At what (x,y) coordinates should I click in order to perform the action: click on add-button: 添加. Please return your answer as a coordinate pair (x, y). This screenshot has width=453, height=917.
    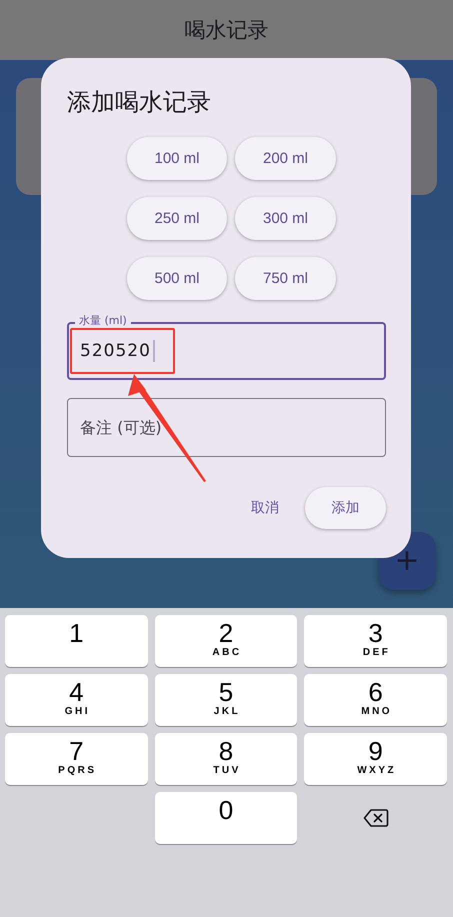
    Looking at the image, I should click on (345, 508).